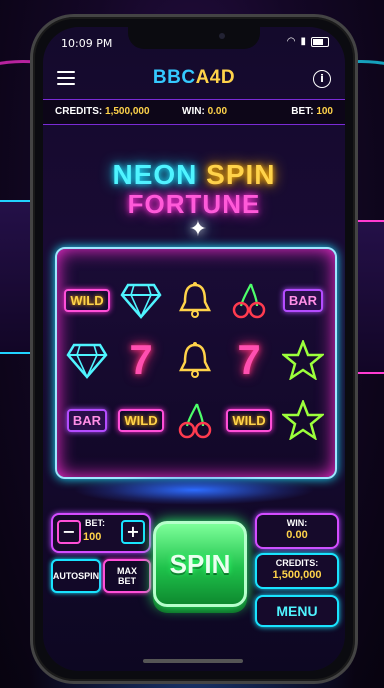 The height and width of the screenshot is (688, 384). I want to click on battery-icon, so click(320, 41).